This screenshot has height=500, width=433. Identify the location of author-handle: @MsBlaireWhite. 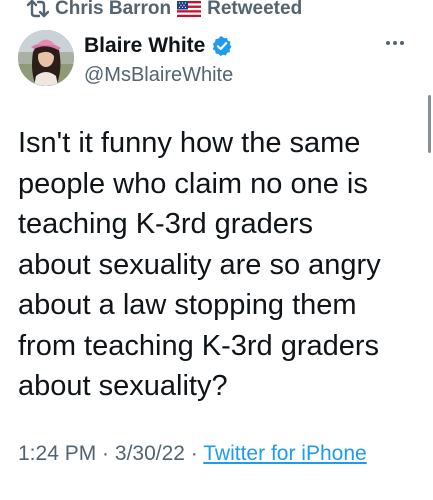
(158, 75).